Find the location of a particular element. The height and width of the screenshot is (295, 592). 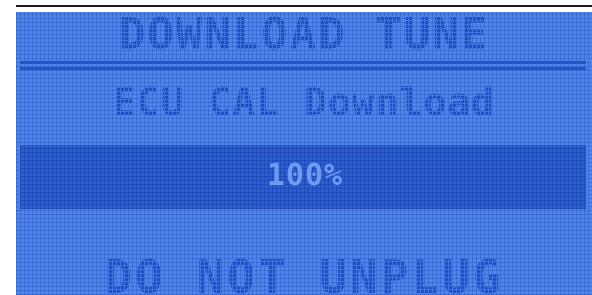

header-divider-bottom is located at coordinates (303, 68).